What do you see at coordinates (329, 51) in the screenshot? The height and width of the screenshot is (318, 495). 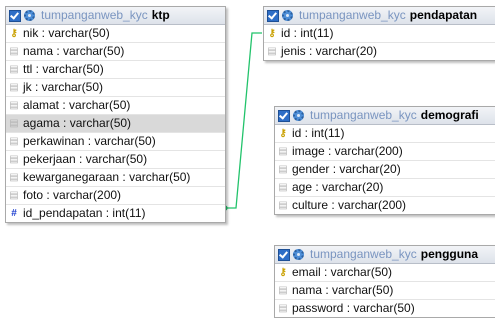 I see `column-label: jenis : varchar(20)` at bounding box center [329, 51].